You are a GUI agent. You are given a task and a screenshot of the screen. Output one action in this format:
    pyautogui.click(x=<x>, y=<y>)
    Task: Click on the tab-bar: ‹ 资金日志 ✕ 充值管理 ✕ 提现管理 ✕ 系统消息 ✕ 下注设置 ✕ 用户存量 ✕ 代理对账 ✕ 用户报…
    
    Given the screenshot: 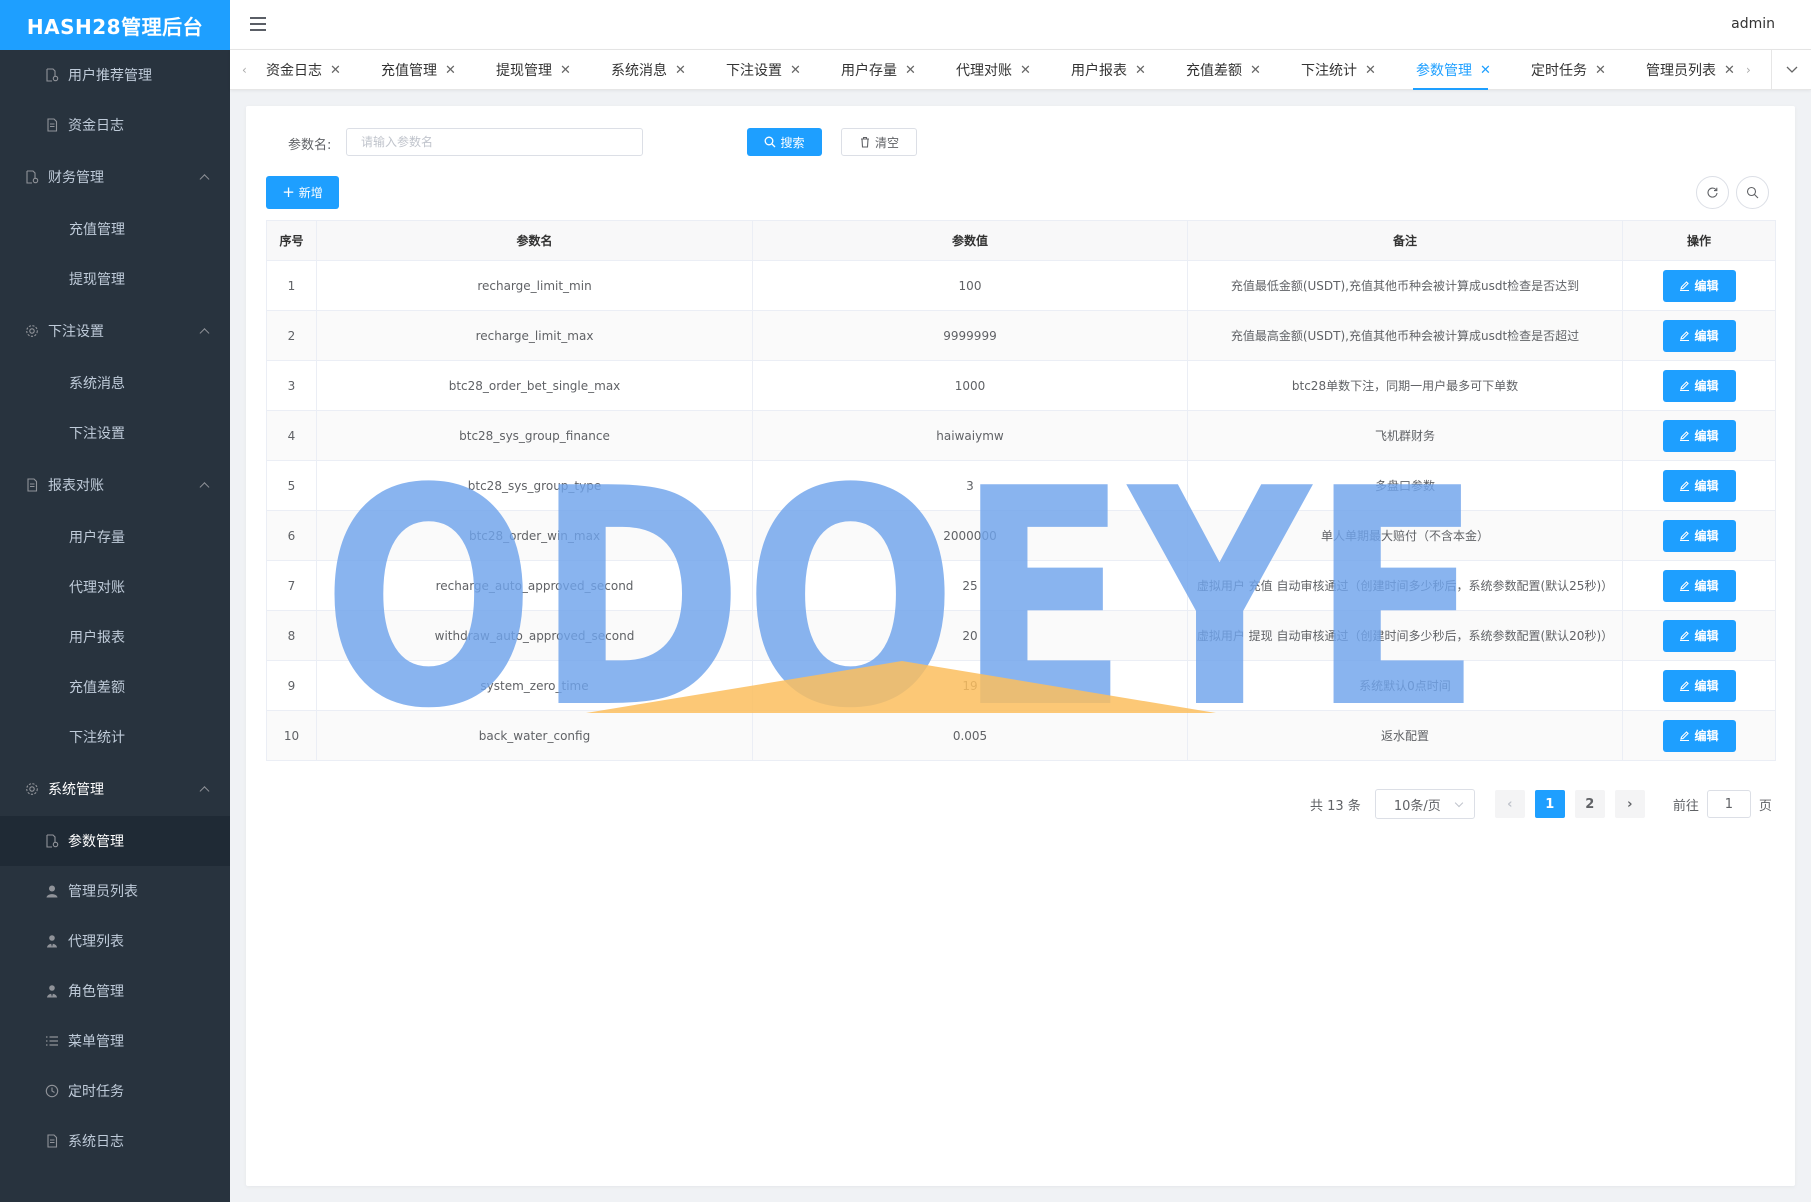 What is the action you would take?
    pyautogui.click(x=1020, y=70)
    